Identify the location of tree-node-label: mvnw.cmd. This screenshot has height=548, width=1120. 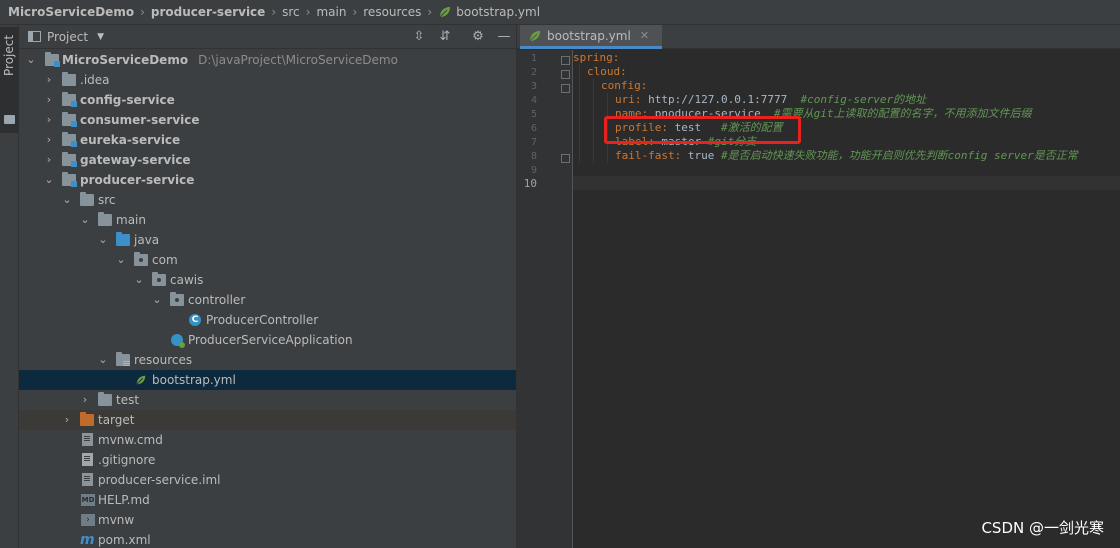
(130, 440).